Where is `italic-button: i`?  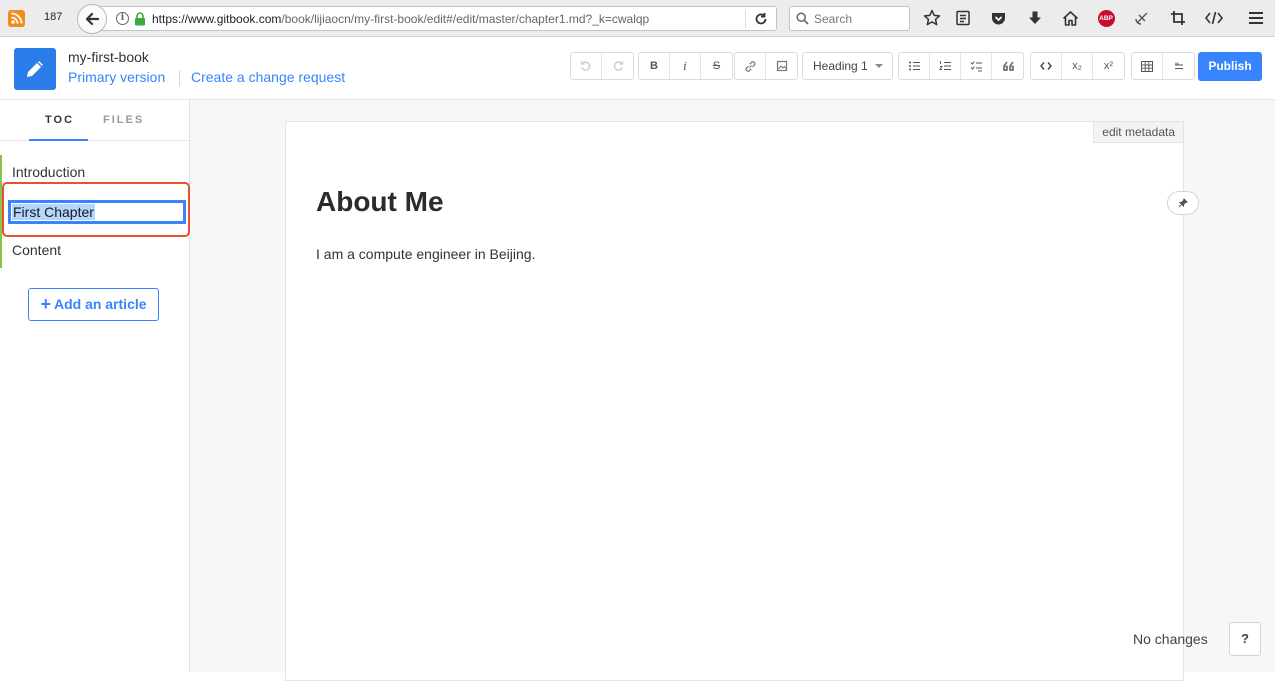
italic-button: i is located at coordinates (685, 66).